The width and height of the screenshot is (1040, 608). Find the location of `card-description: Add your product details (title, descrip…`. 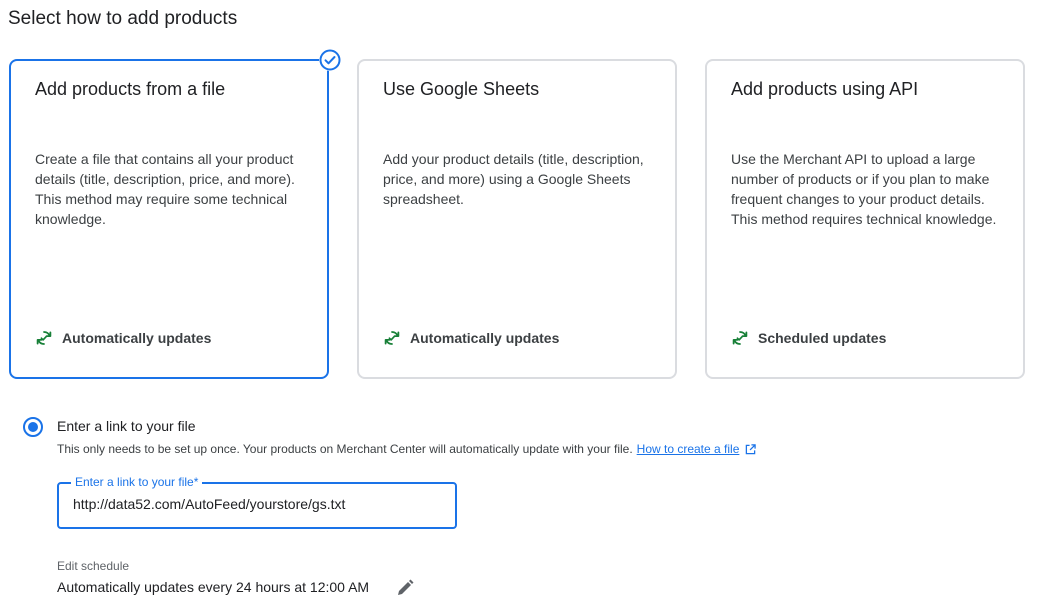

card-description: Add your product details (title, descrip… is located at coordinates (513, 179).